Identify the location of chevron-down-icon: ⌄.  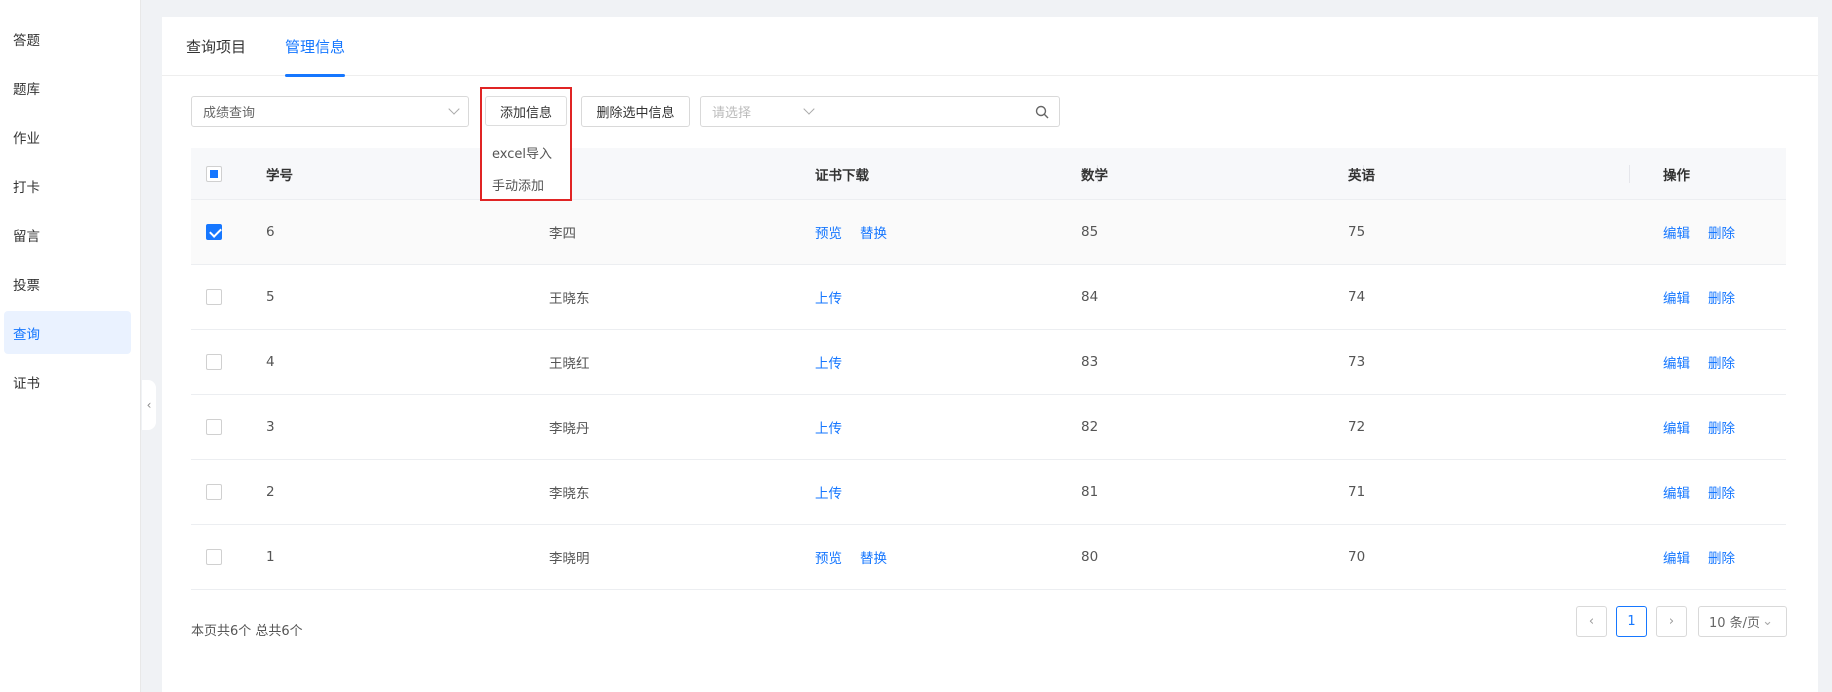
(1767, 621).